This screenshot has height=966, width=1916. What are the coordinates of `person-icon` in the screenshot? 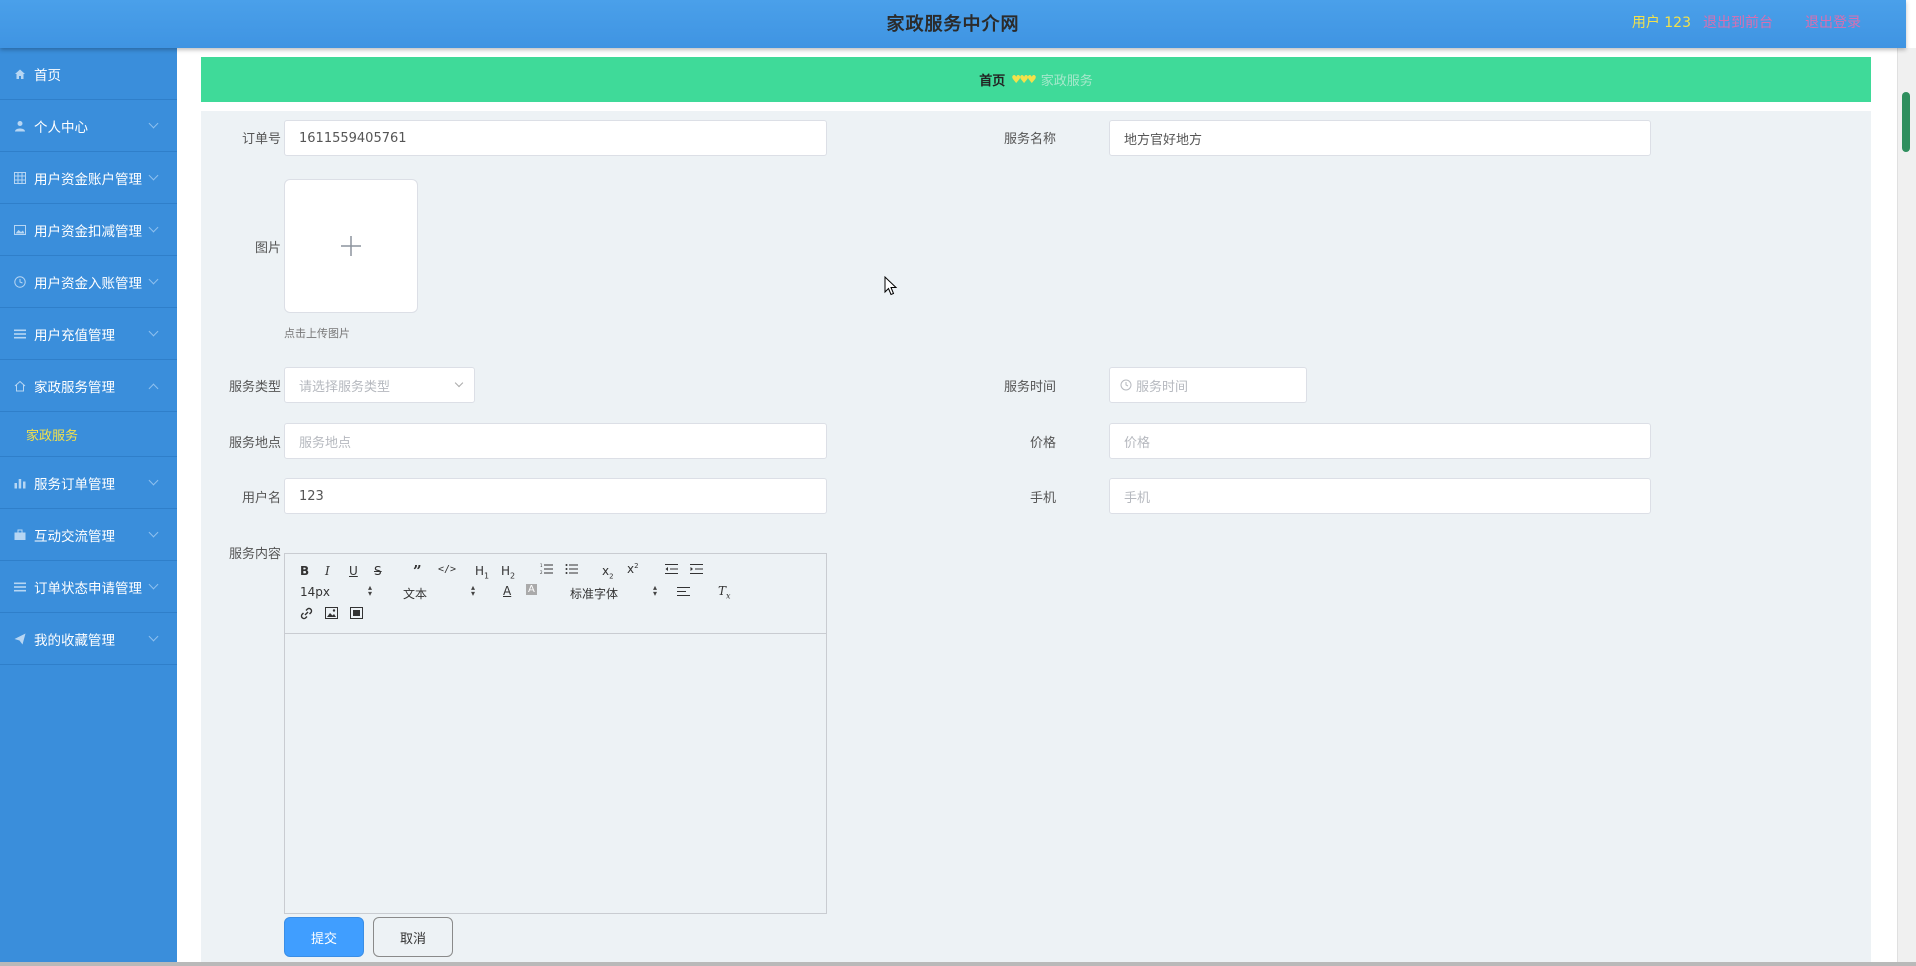 It's located at (20, 126).